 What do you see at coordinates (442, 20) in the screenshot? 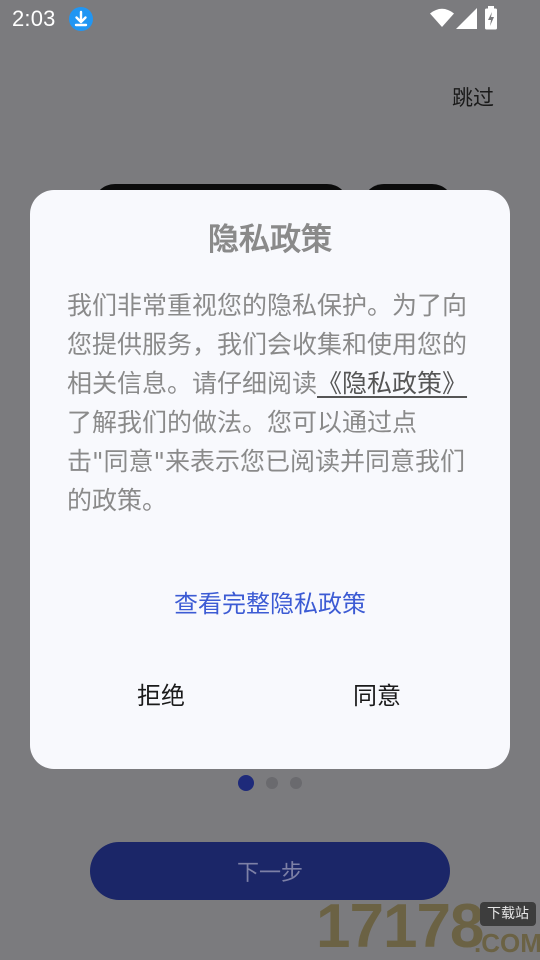
I see `wifi-icon` at bounding box center [442, 20].